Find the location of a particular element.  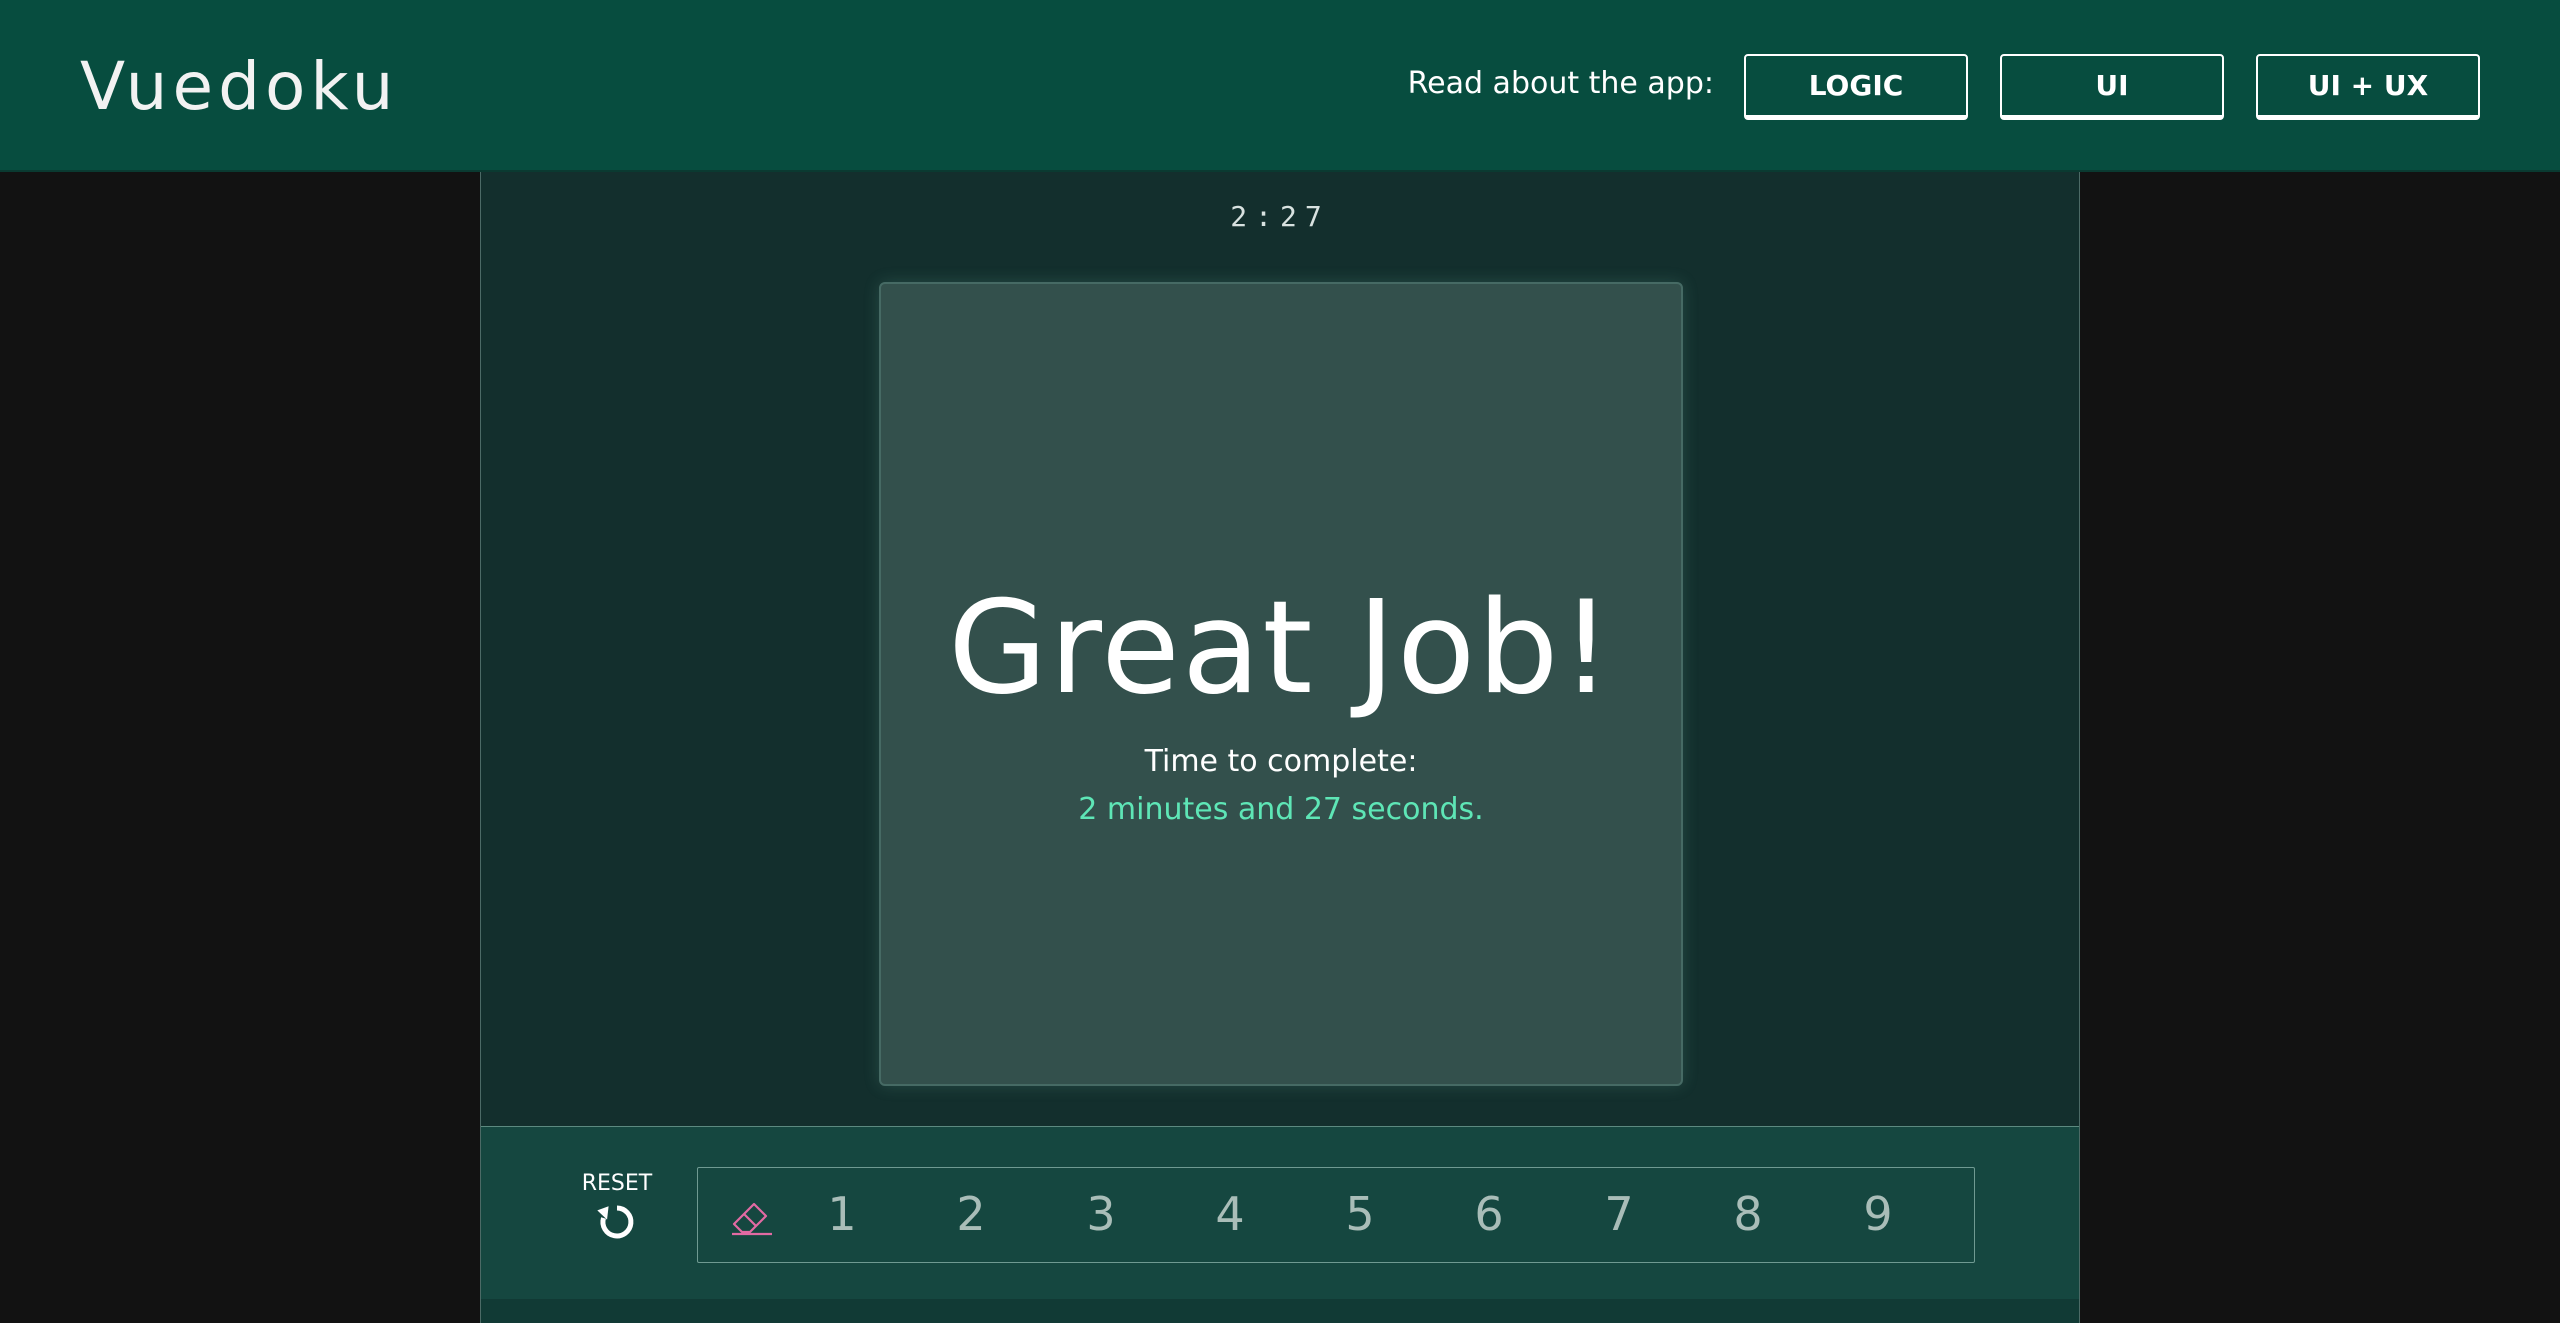

number-9: 9 is located at coordinates (1878, 1214).